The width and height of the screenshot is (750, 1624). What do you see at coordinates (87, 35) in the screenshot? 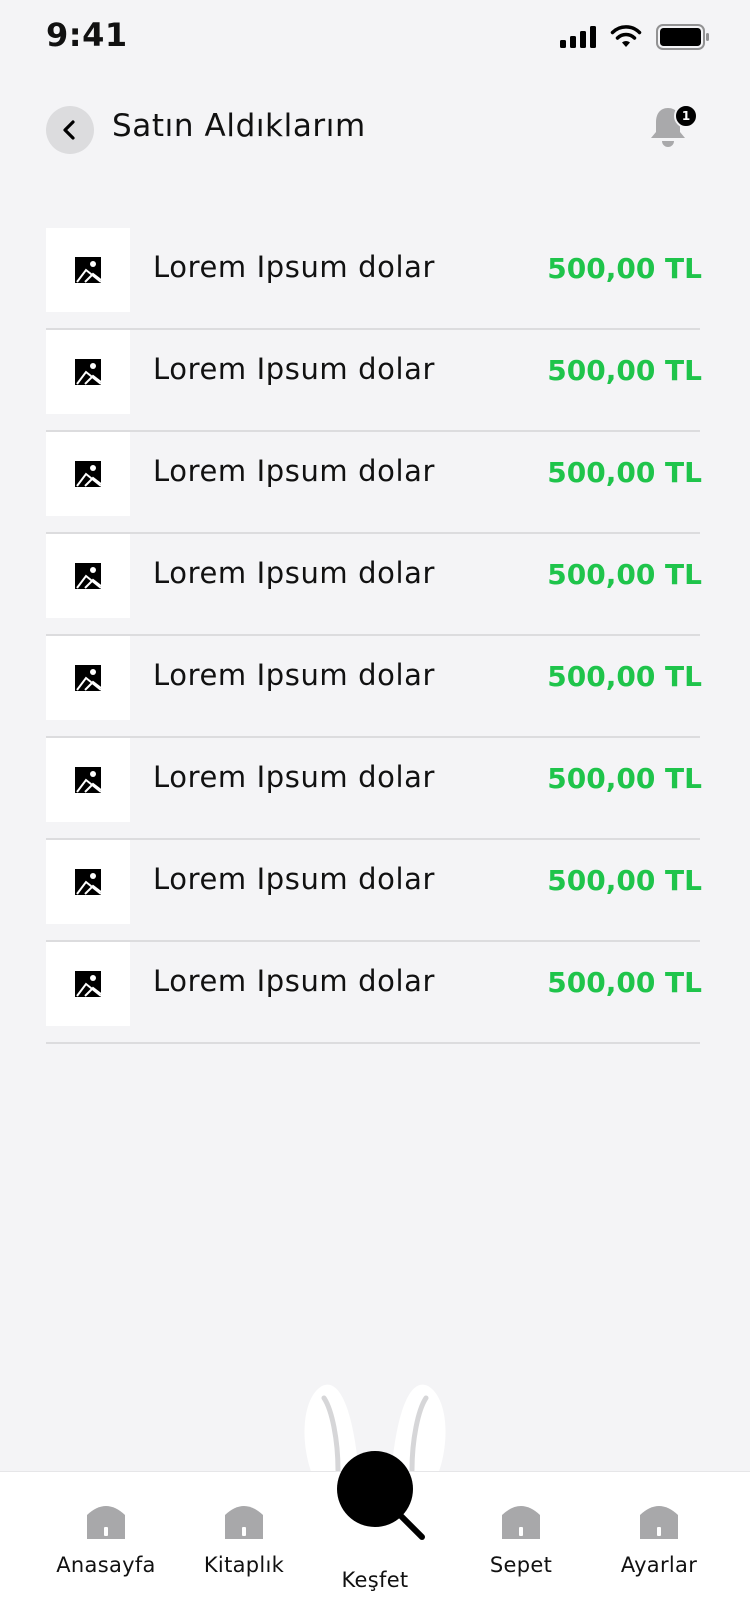
I see `status-time: 9:41` at bounding box center [87, 35].